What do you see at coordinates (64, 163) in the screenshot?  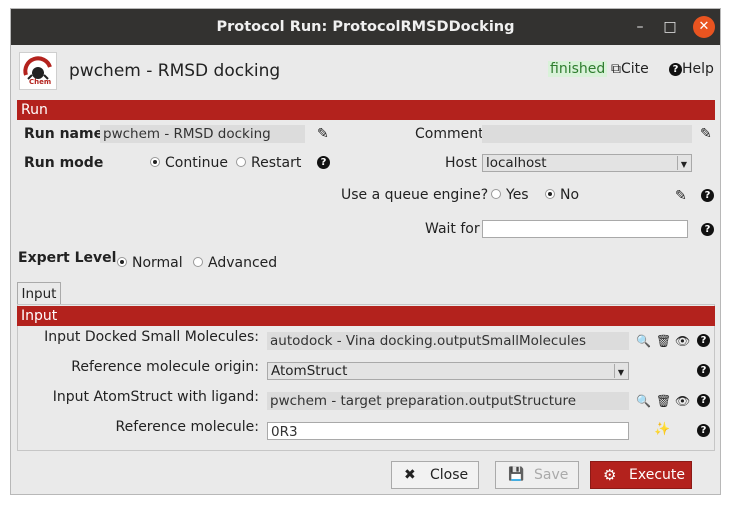 I see `run-mode-label: Run mode` at bounding box center [64, 163].